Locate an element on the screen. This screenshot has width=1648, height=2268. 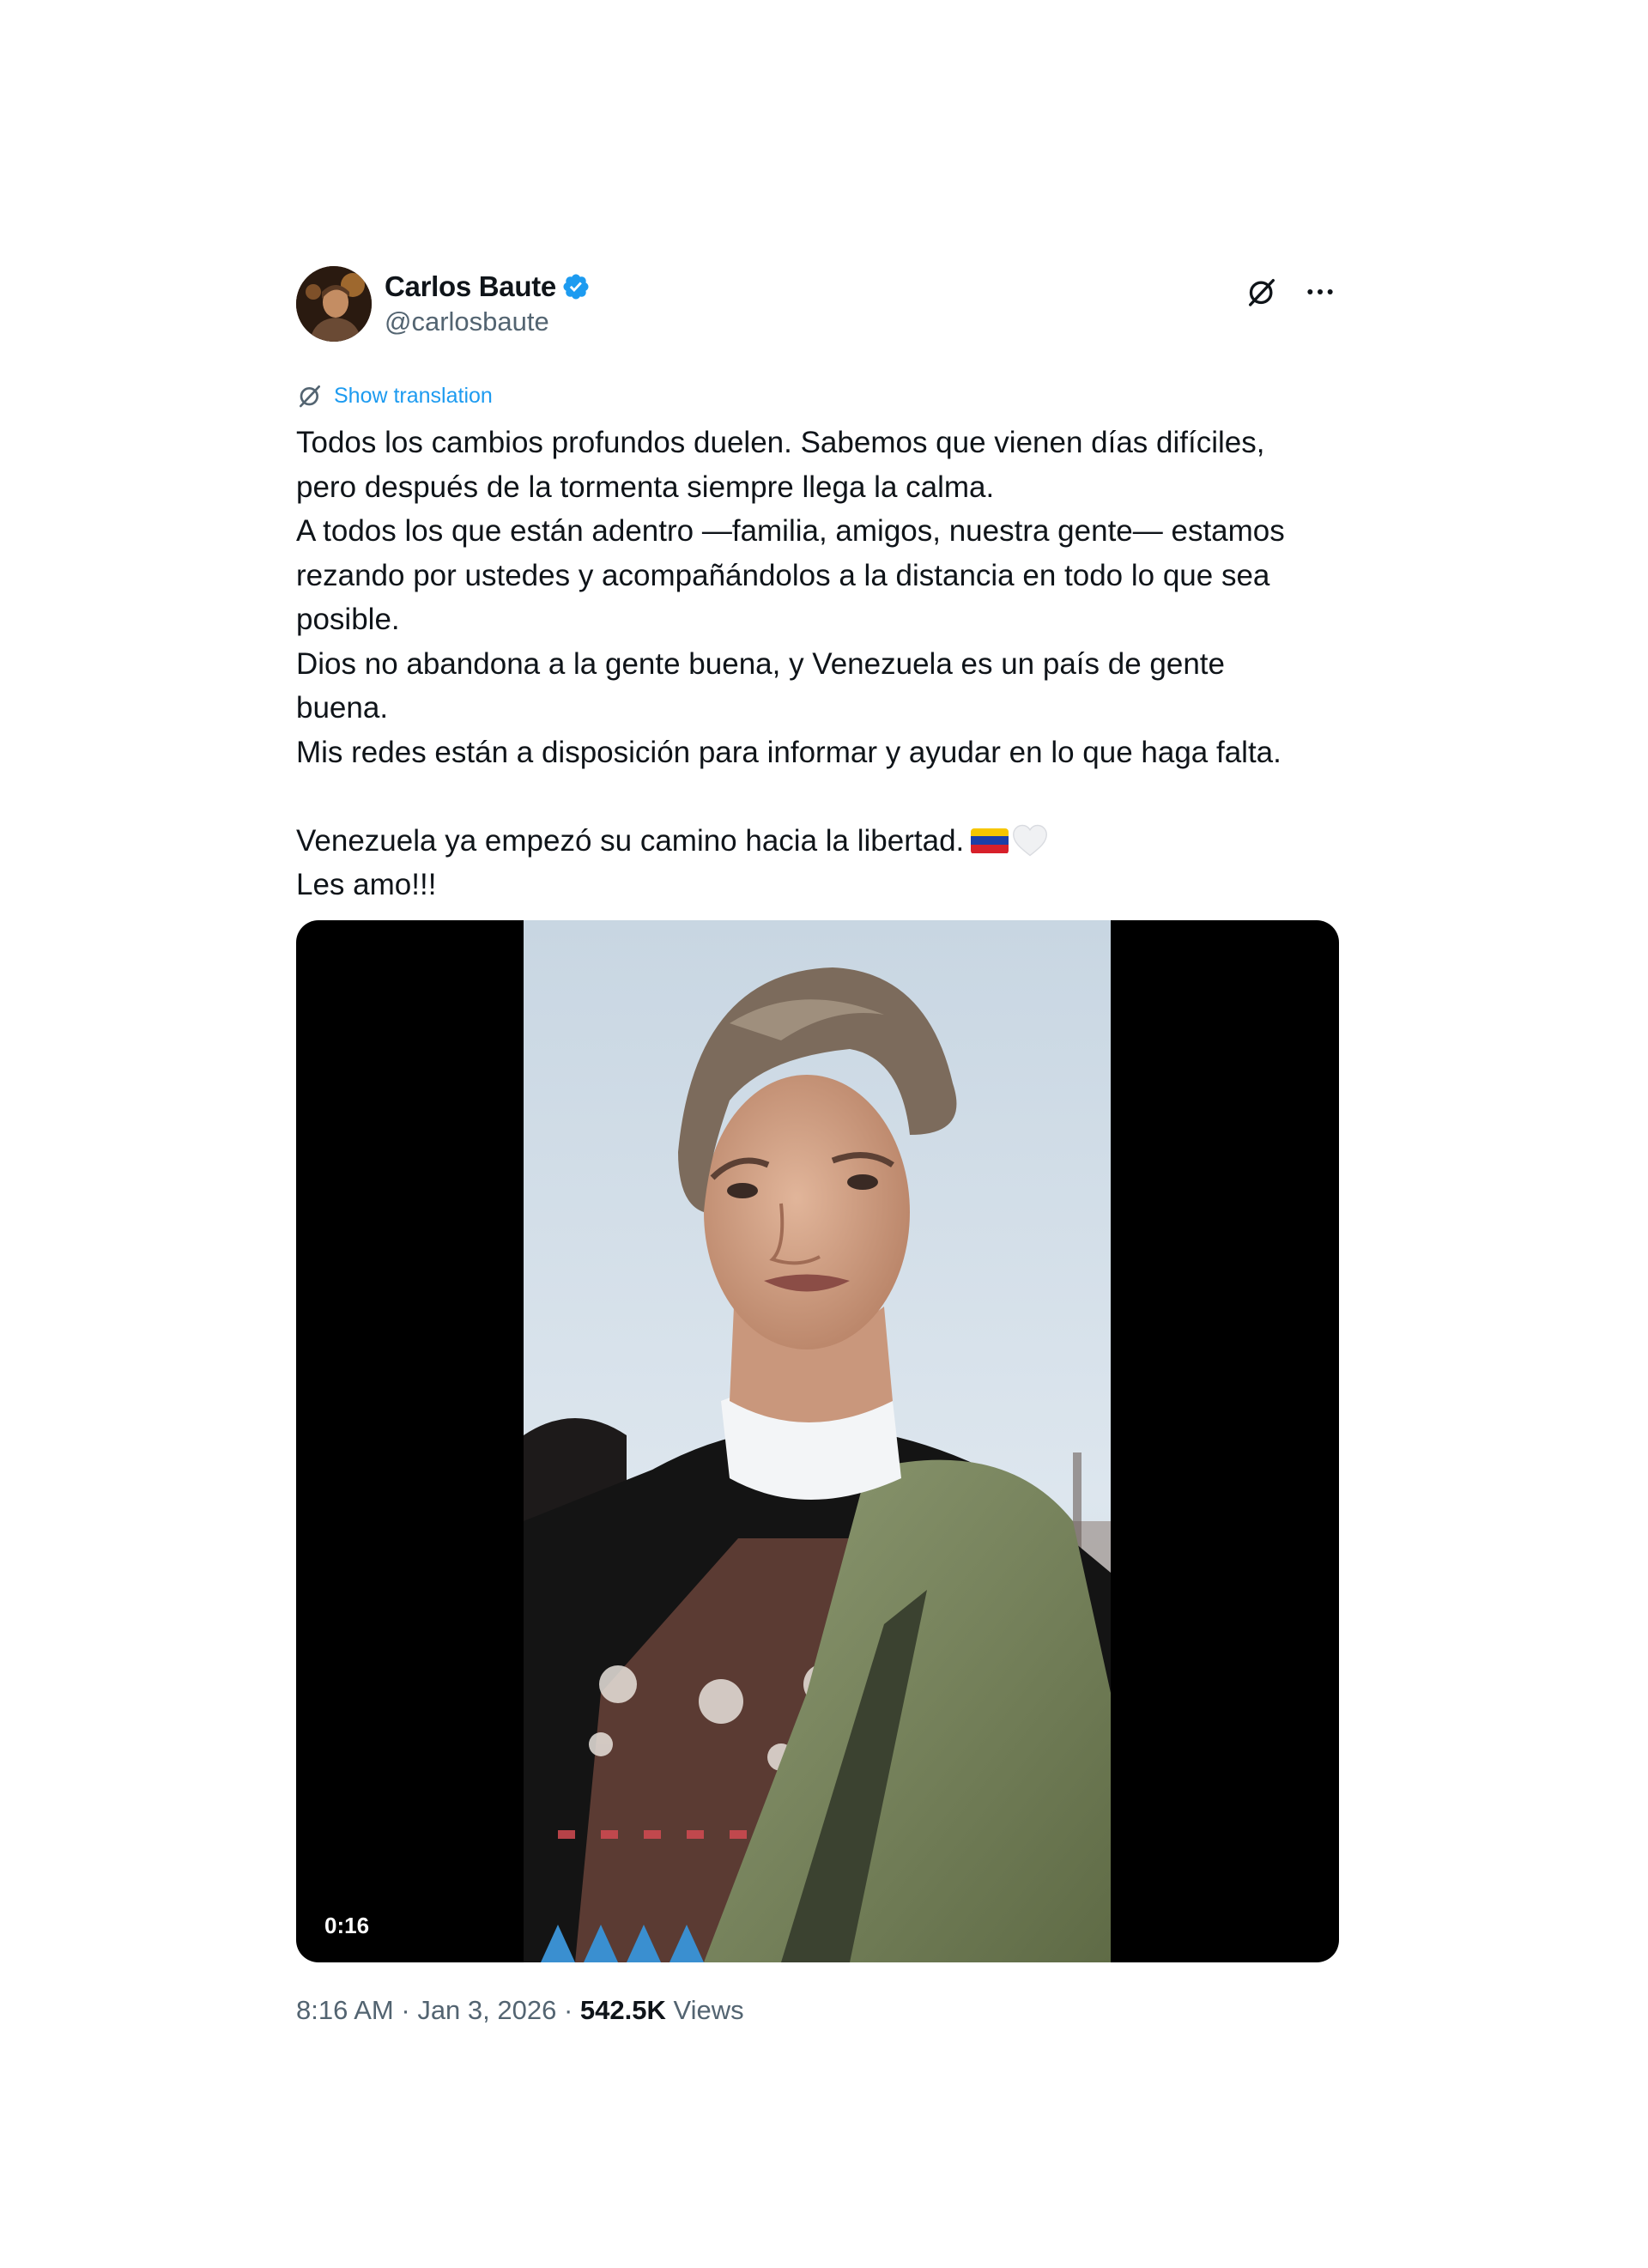
post-meta: 8:16 AM · Jan 3, 2026 · 542.5K Views is located at coordinates (520, 2010).